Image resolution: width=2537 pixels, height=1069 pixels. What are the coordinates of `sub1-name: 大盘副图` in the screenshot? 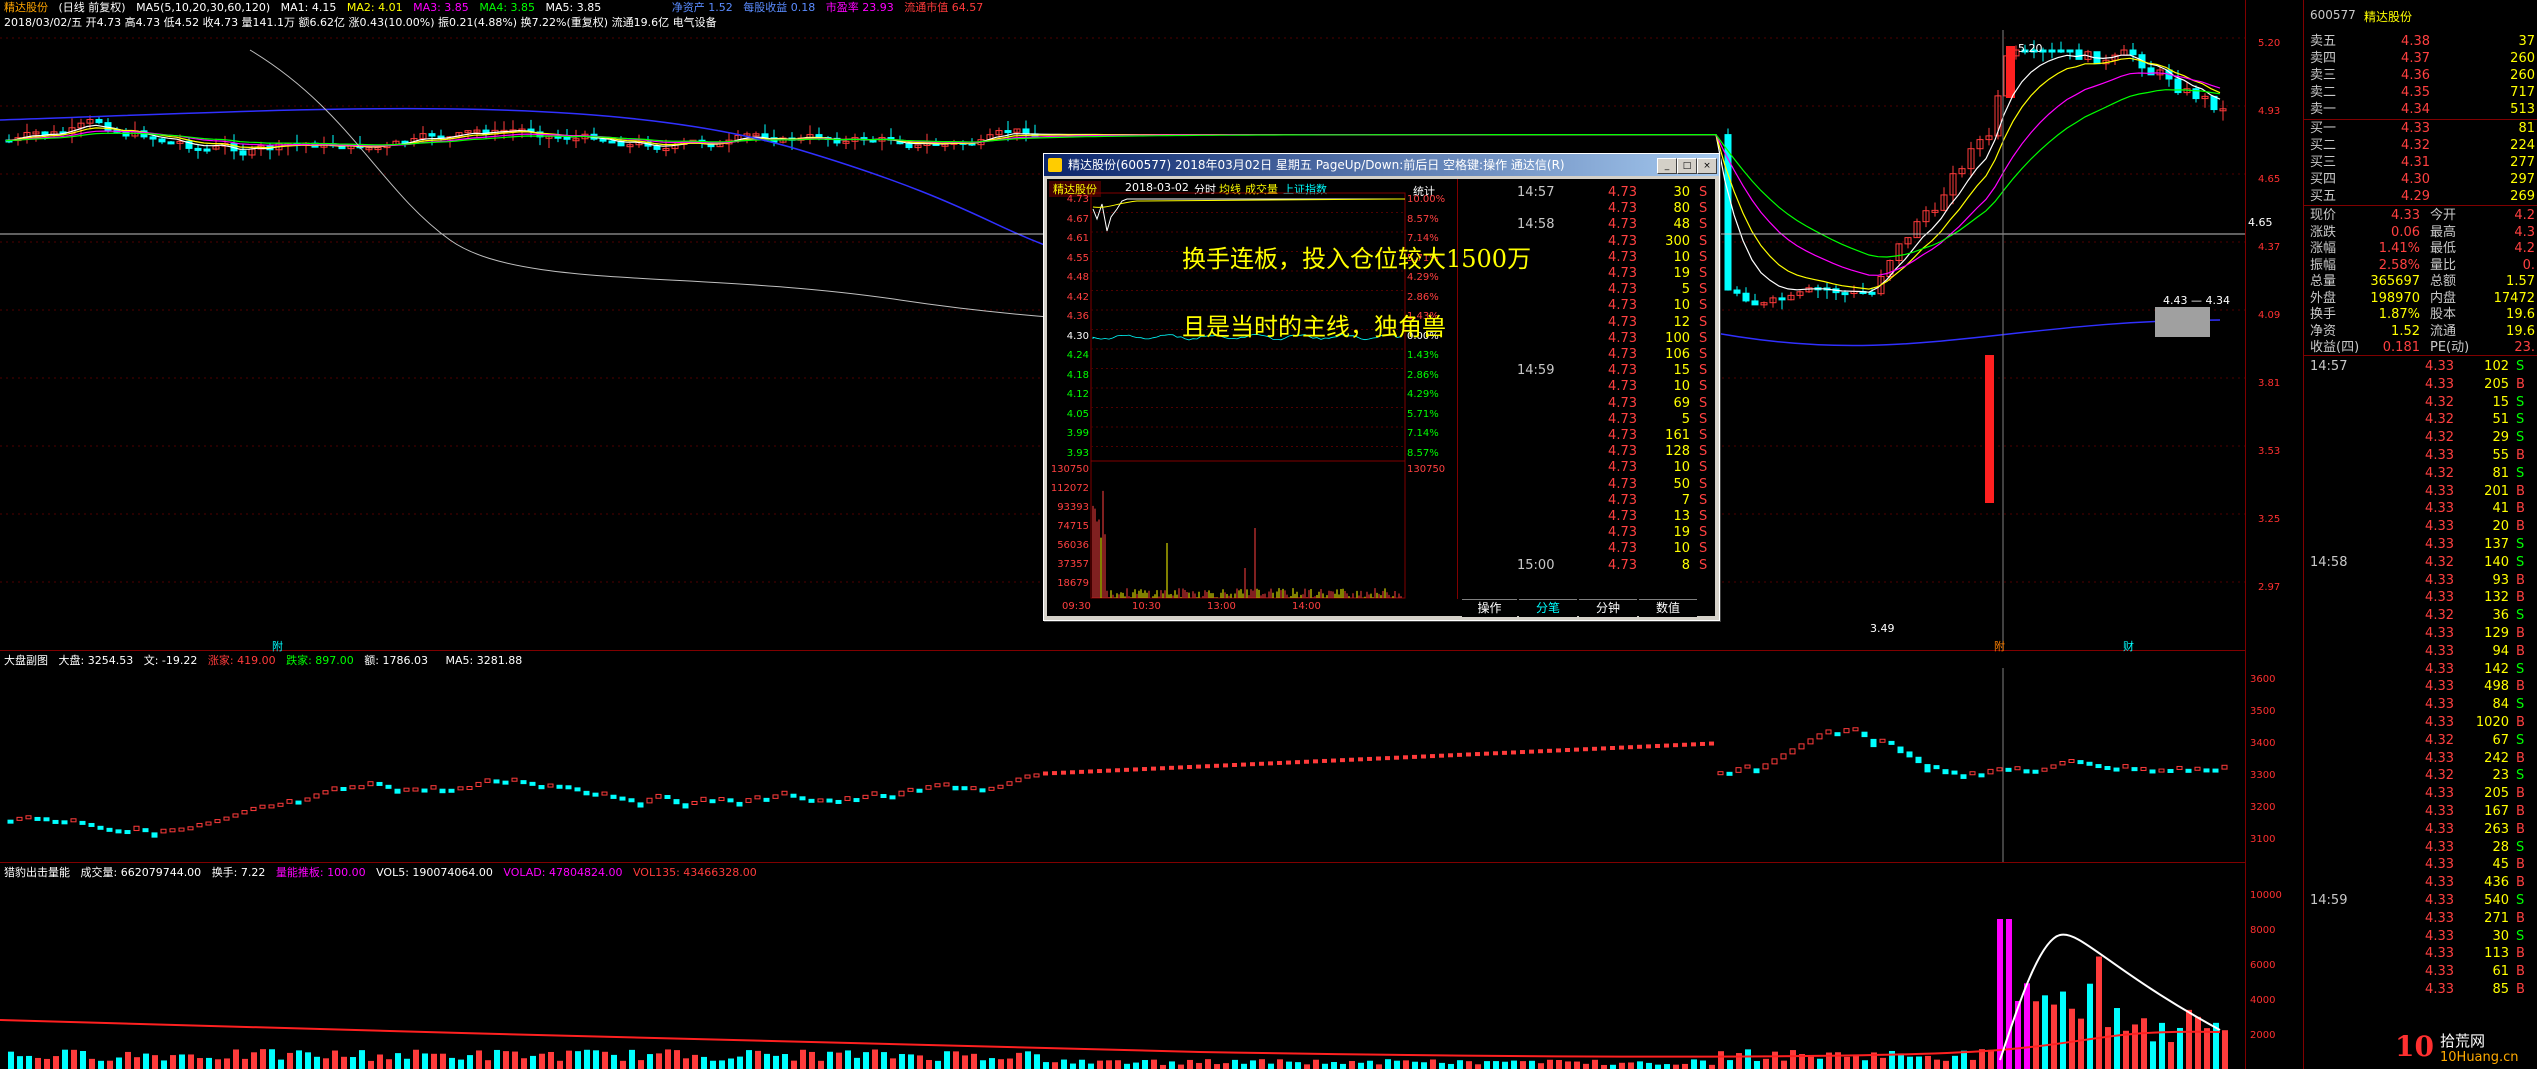 It's located at (26, 660).